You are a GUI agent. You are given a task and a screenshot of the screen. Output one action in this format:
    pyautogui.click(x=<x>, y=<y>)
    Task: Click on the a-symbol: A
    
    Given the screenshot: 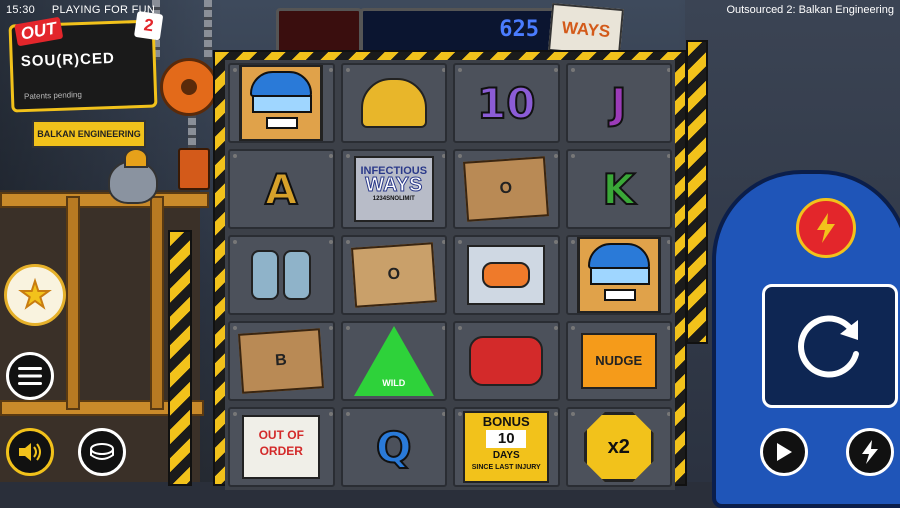 What is the action you would take?
    pyautogui.click(x=281, y=189)
    